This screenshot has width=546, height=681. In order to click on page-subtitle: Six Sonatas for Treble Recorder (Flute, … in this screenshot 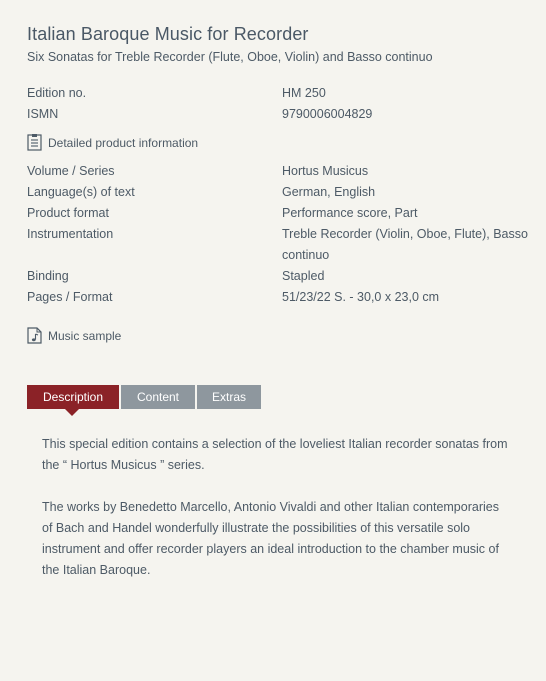, I will do `click(230, 57)`.